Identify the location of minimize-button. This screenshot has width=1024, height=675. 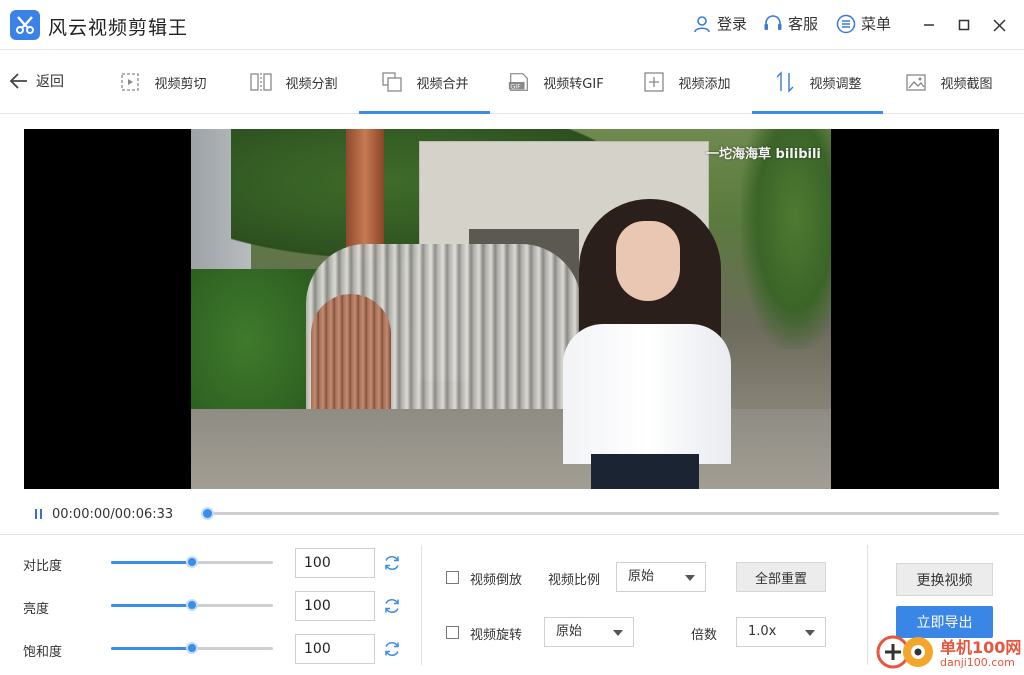
(929, 25).